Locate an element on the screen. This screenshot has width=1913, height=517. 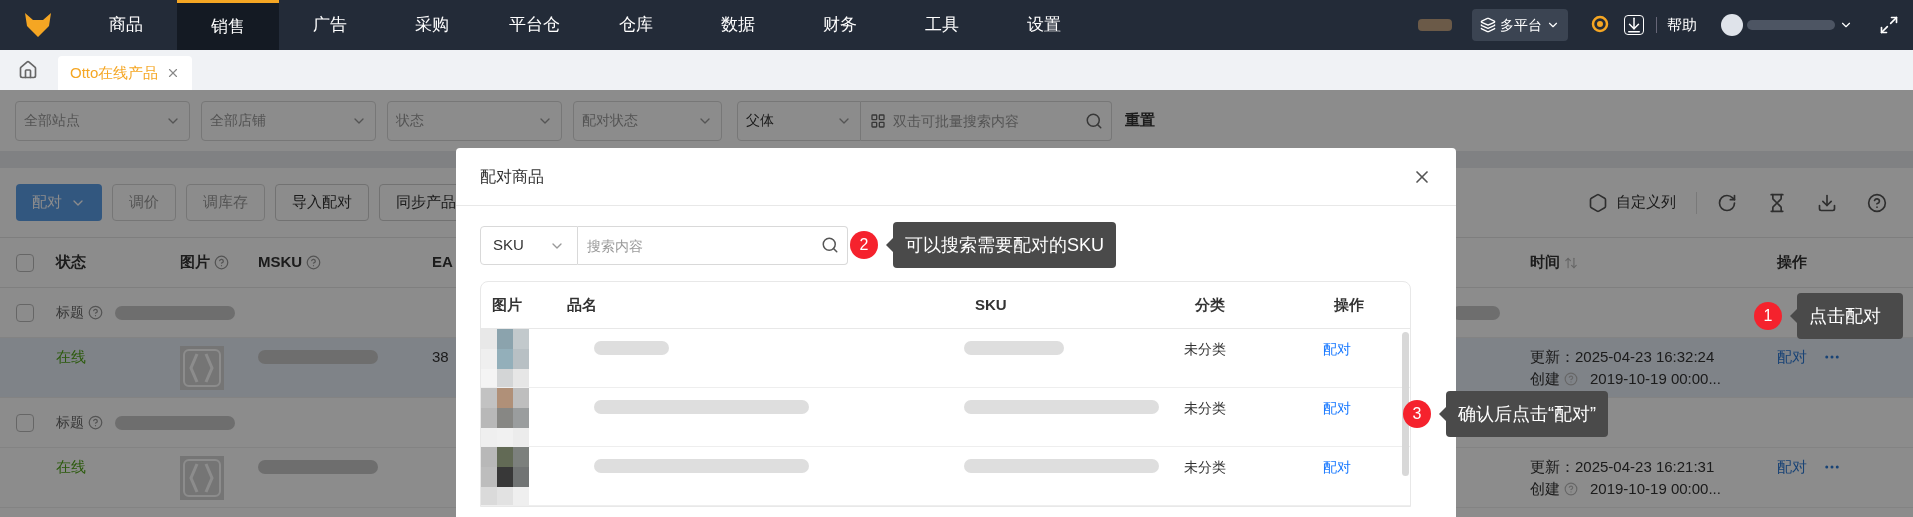
search-type-select: 父体 is located at coordinates (799, 120).